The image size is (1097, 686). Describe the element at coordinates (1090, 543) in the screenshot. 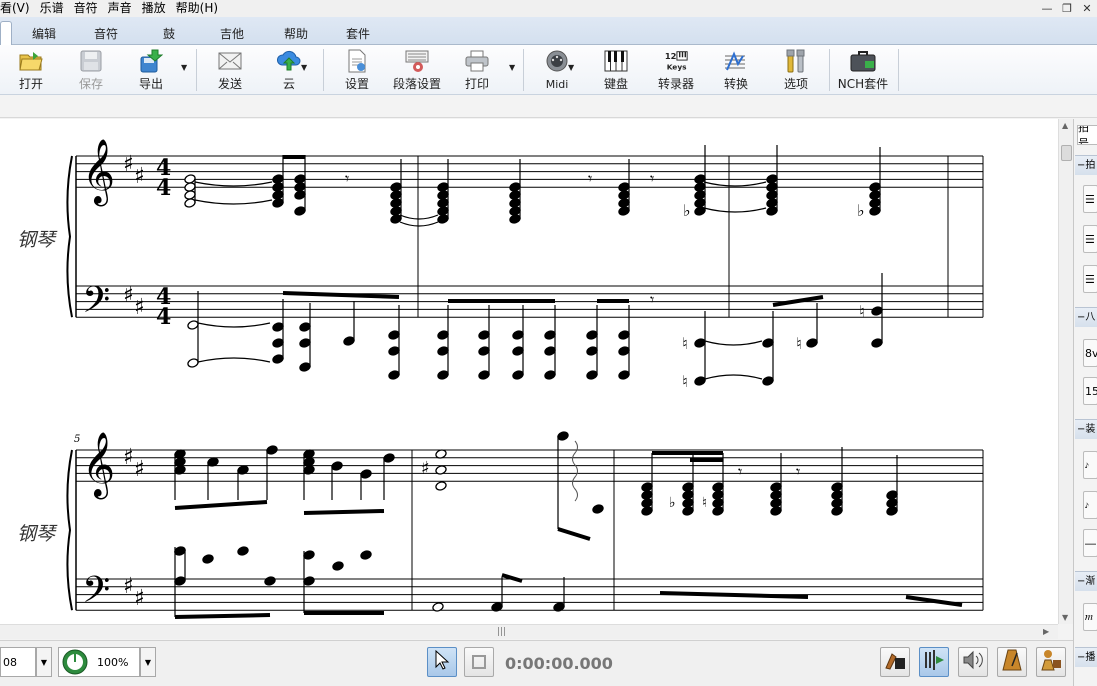

I see `ornament-button: ―` at that location.